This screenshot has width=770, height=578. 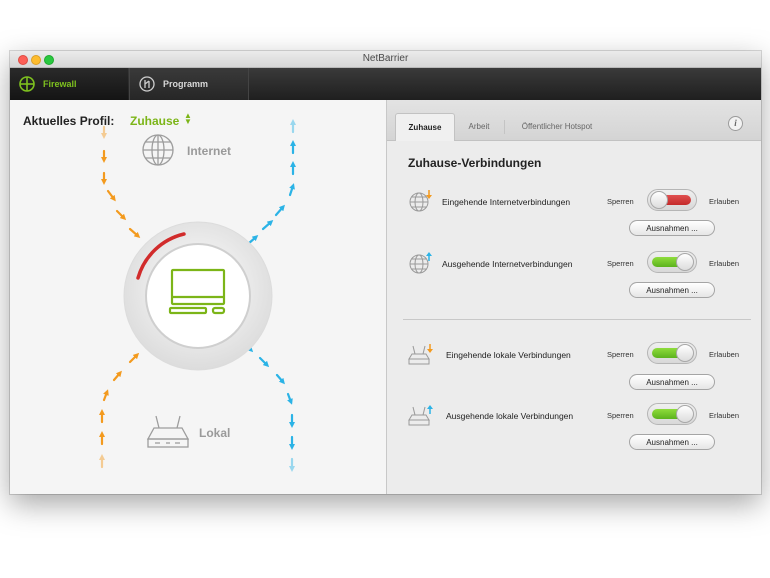 What do you see at coordinates (425, 127) in the screenshot?
I see `tab-zuhause: Zuhause` at bounding box center [425, 127].